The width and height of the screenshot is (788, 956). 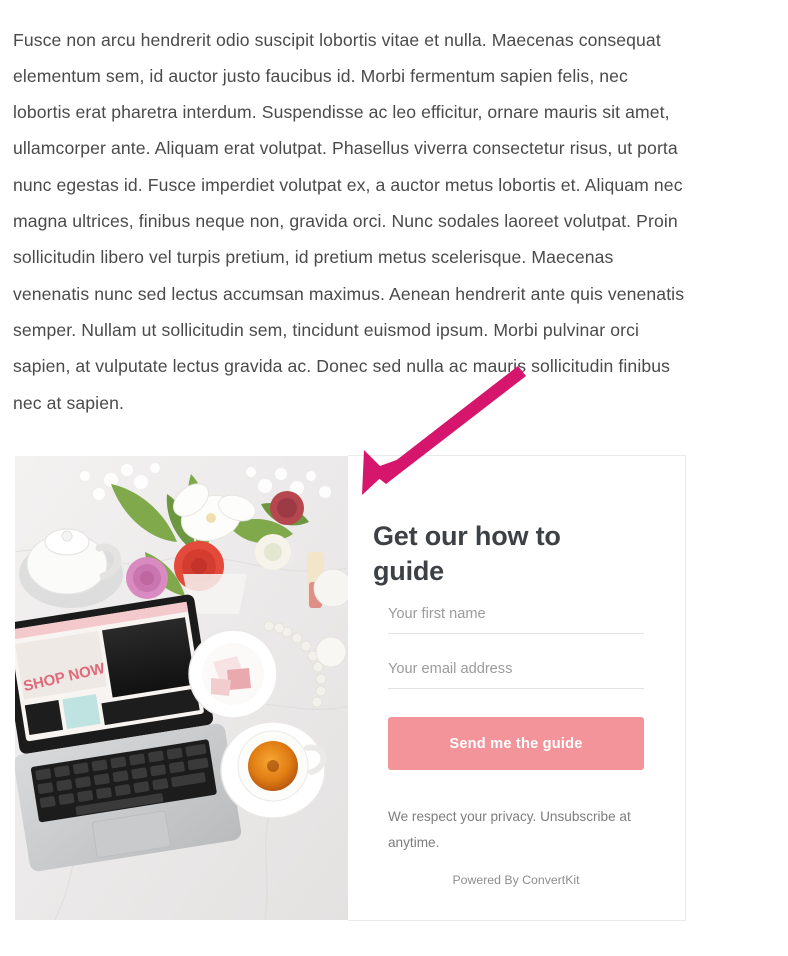 I want to click on send-me-the-guide-button: Send me the guide, so click(x=516, y=743).